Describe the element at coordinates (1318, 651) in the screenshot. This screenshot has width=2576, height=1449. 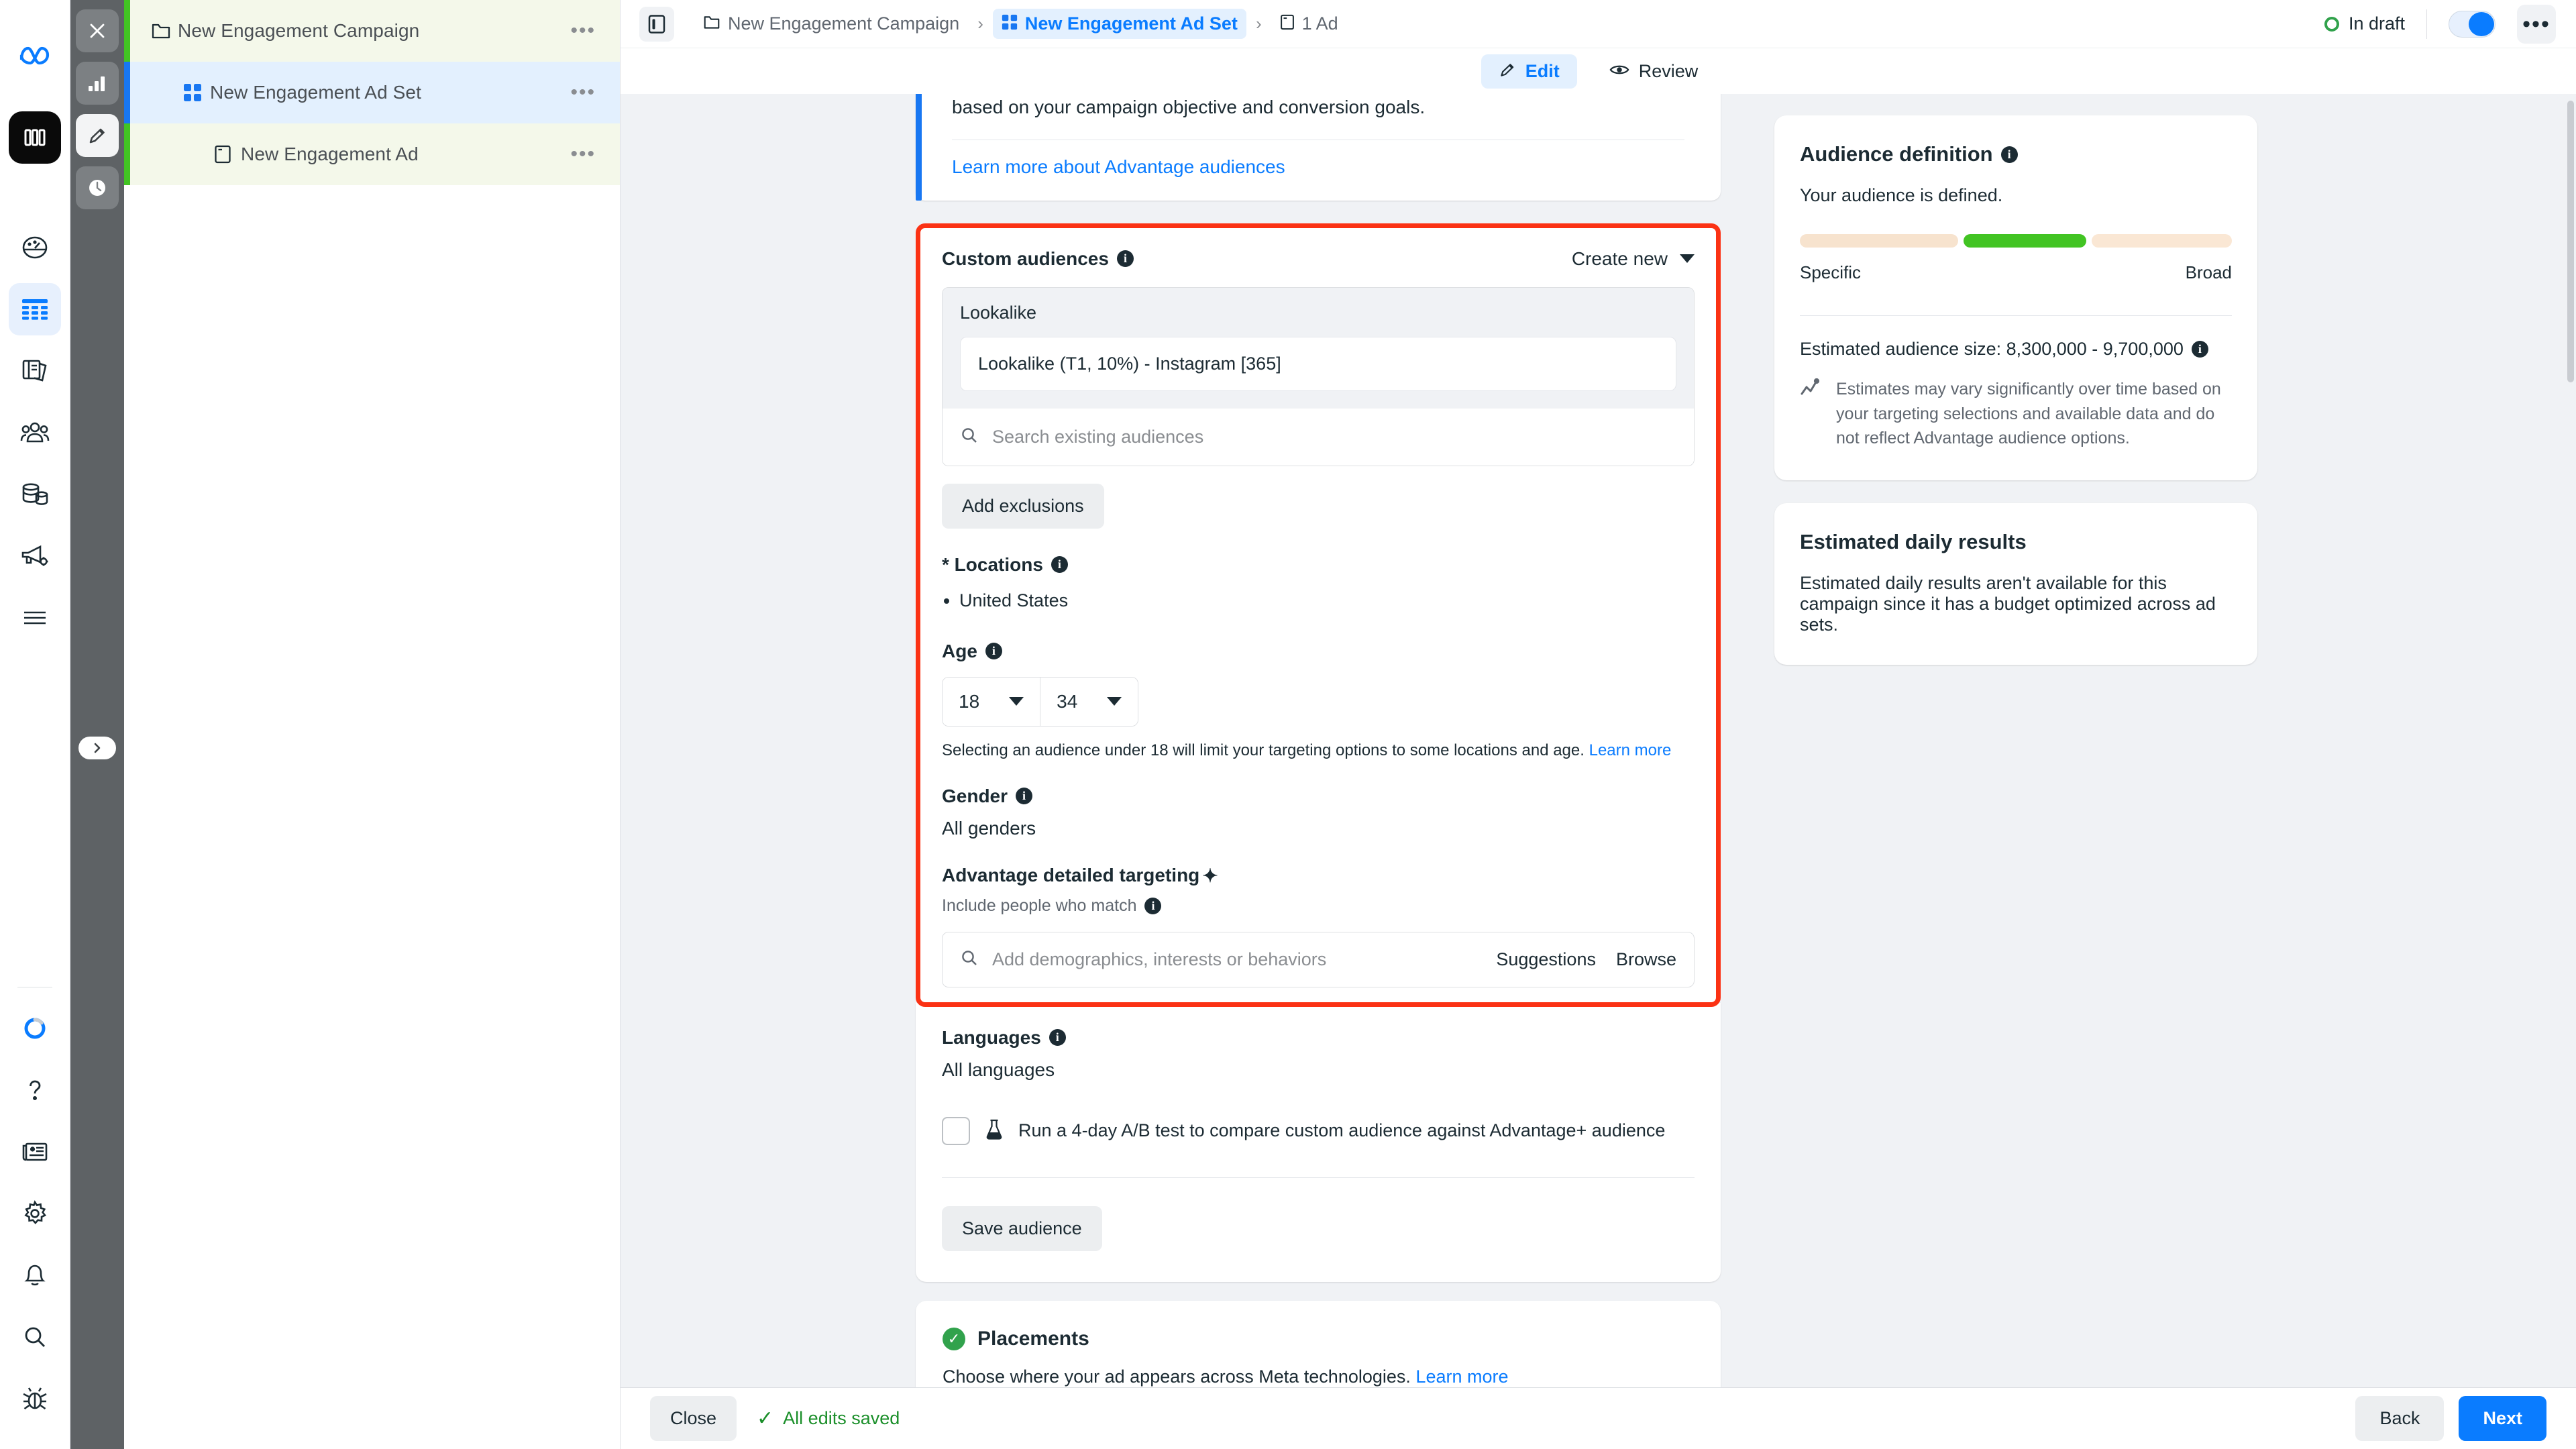
I see `age-label-row: Age i` at that location.